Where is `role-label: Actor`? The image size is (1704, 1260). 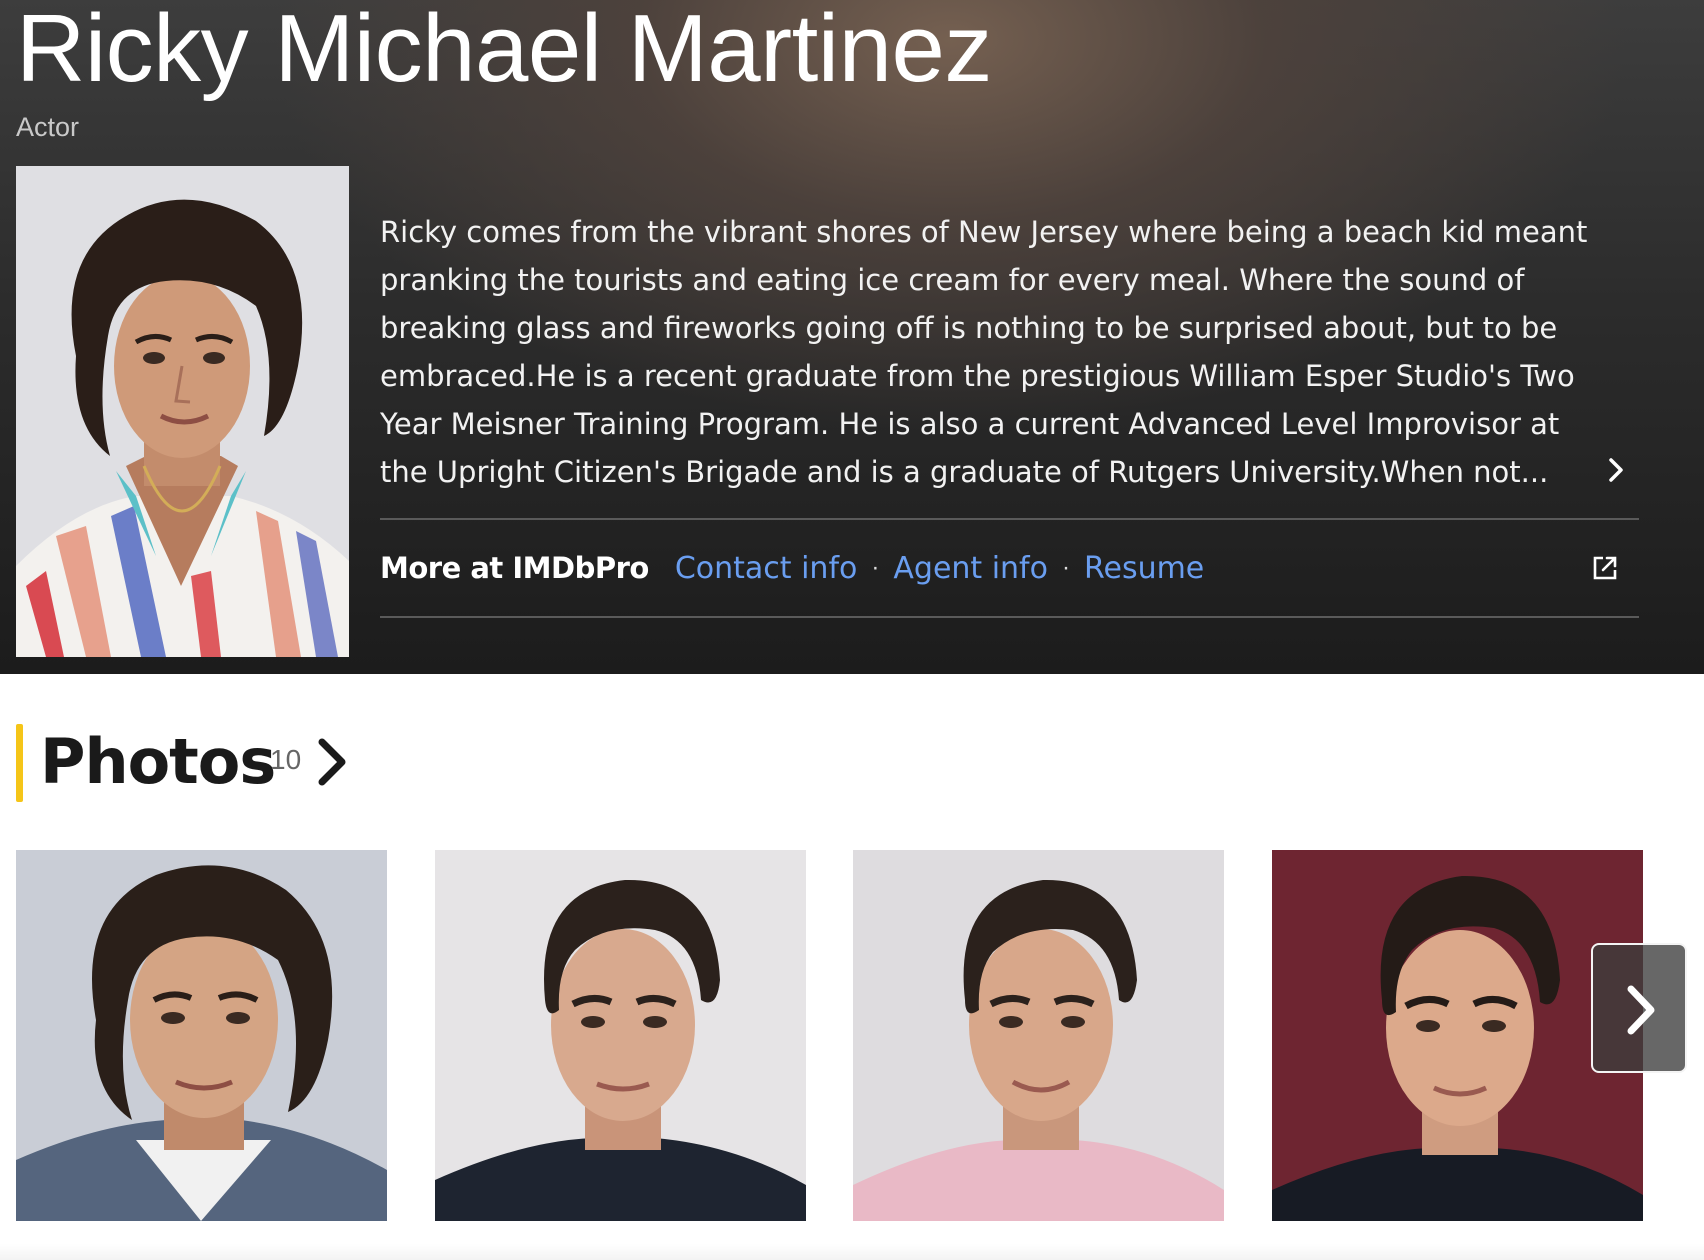
role-label: Actor is located at coordinates (48, 127).